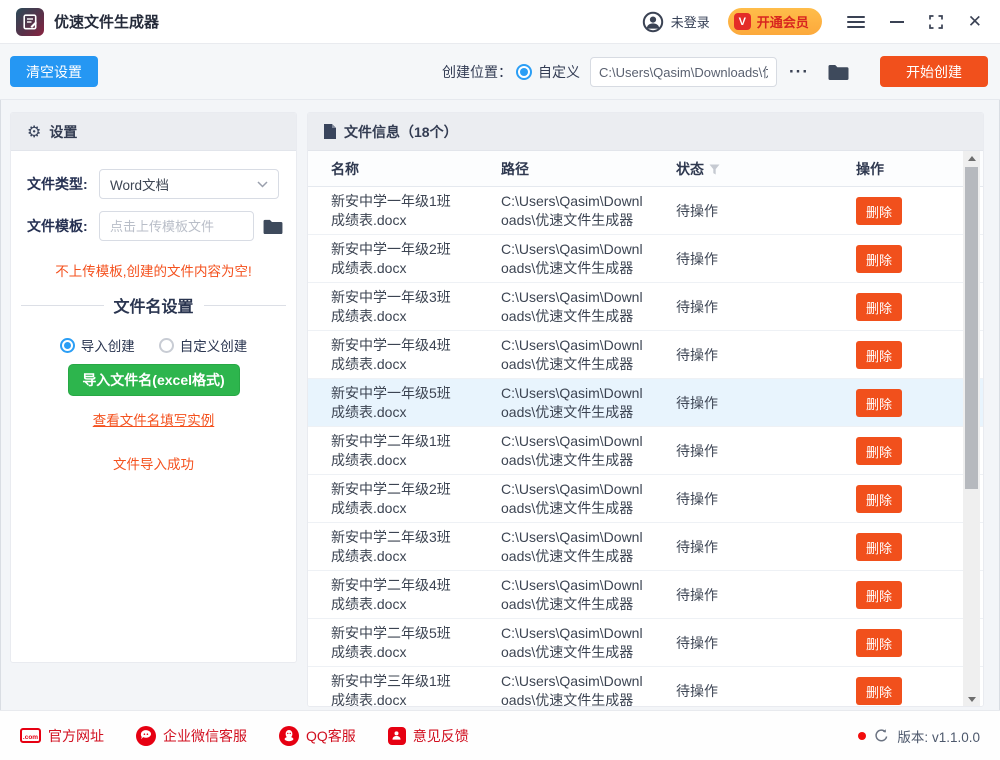 The height and width of the screenshot is (760, 1000). Describe the element at coordinates (166, 345) in the screenshot. I see `custom-create-radio` at that location.